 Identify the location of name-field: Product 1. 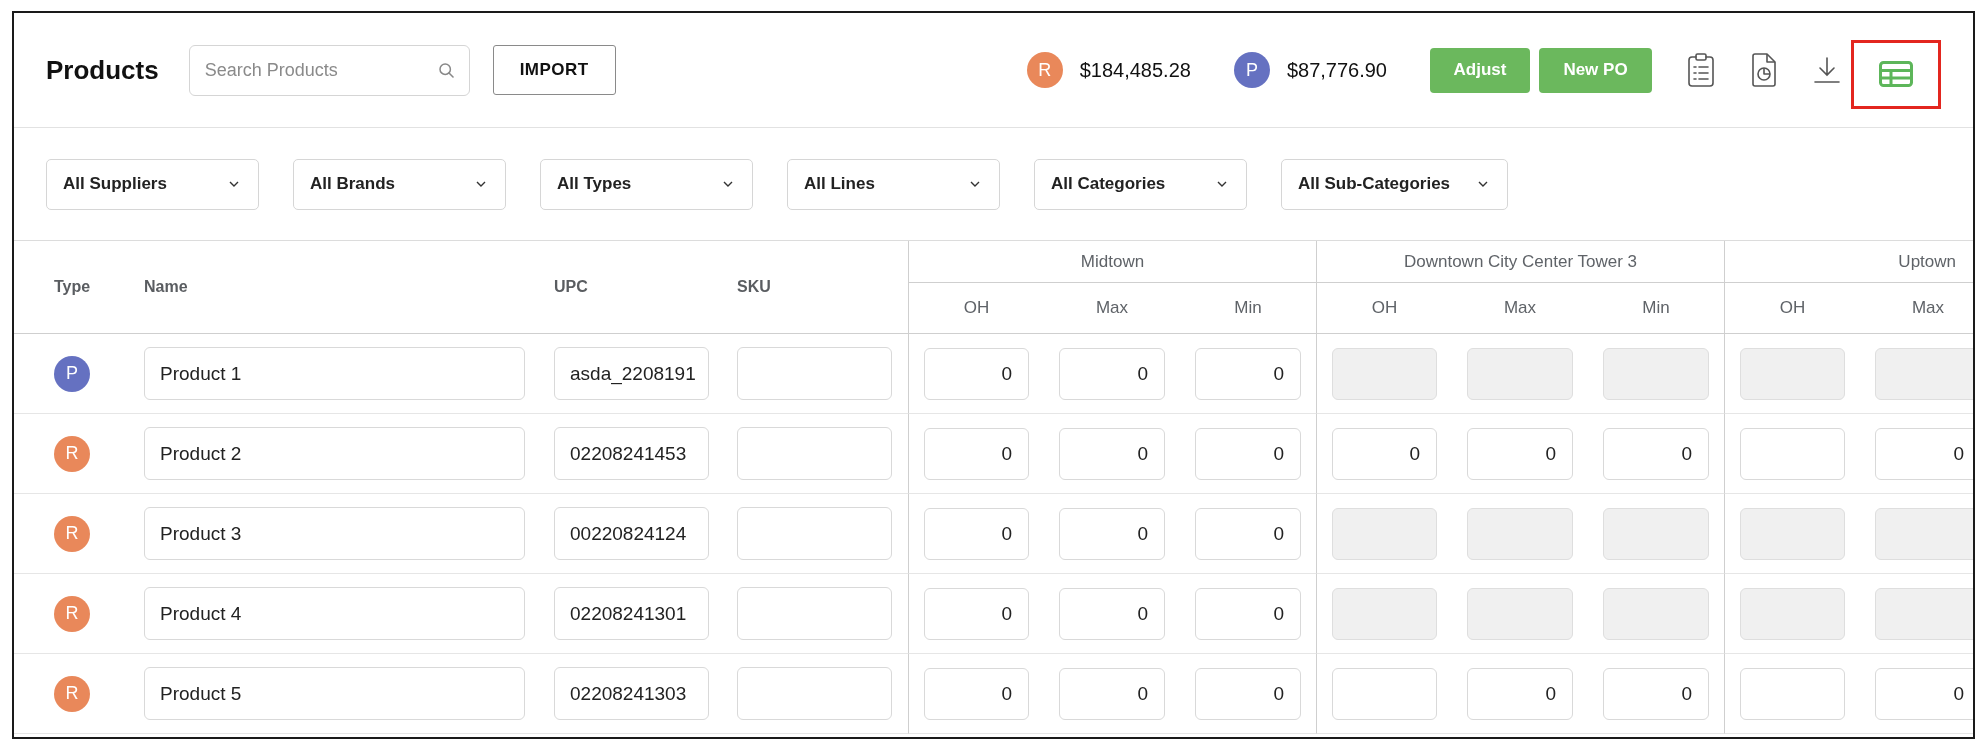
(334, 373).